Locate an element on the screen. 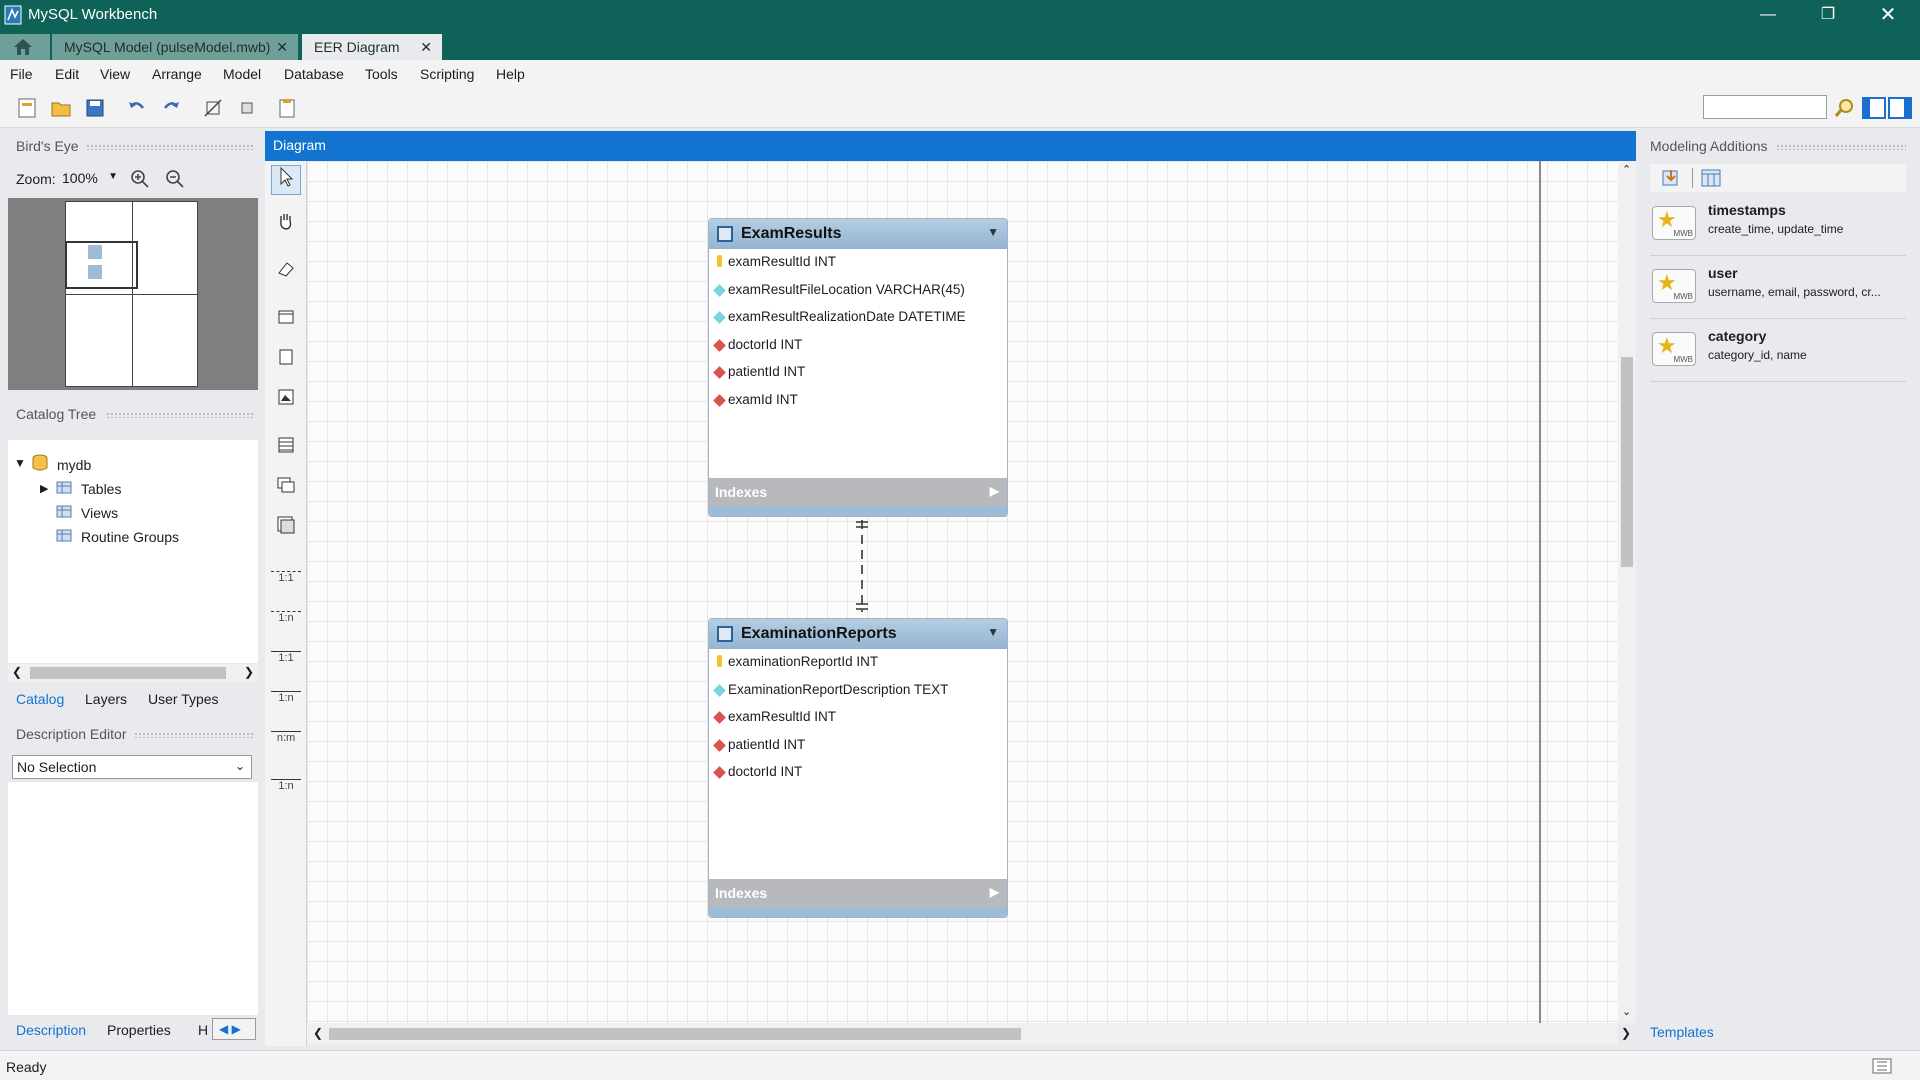 The image size is (1920, 1080). menu-file: File is located at coordinates (21, 74).